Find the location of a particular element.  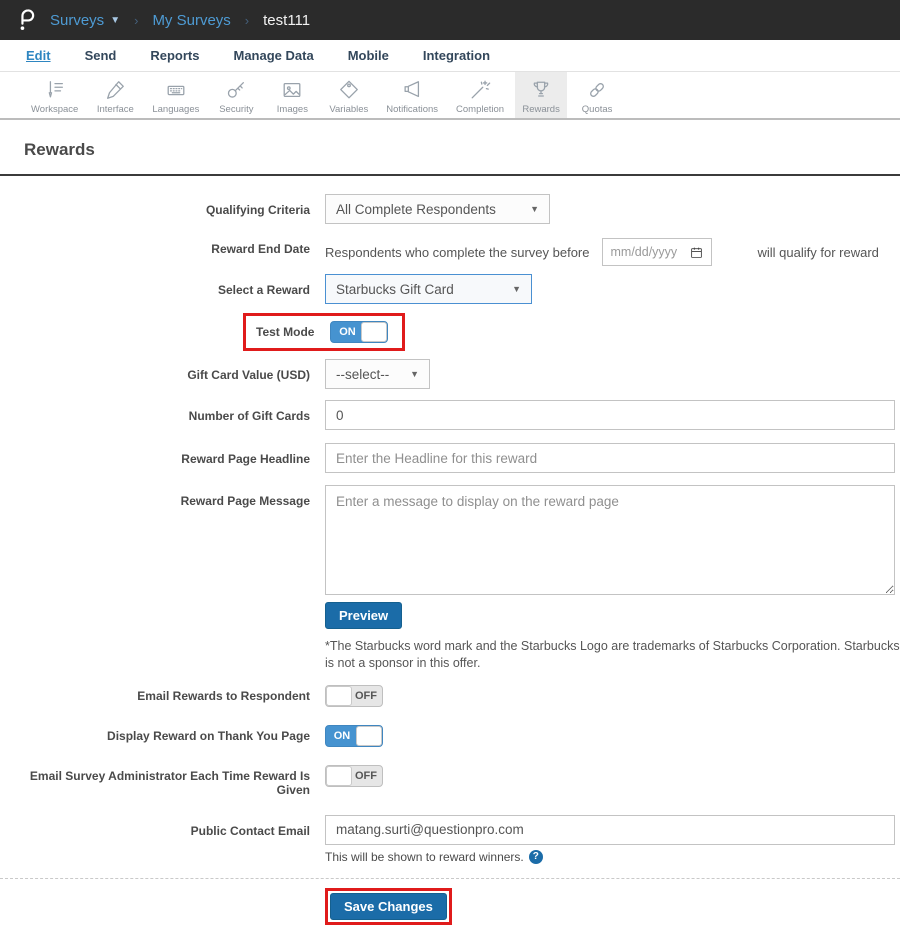

help-icon: ? is located at coordinates (535, 856).